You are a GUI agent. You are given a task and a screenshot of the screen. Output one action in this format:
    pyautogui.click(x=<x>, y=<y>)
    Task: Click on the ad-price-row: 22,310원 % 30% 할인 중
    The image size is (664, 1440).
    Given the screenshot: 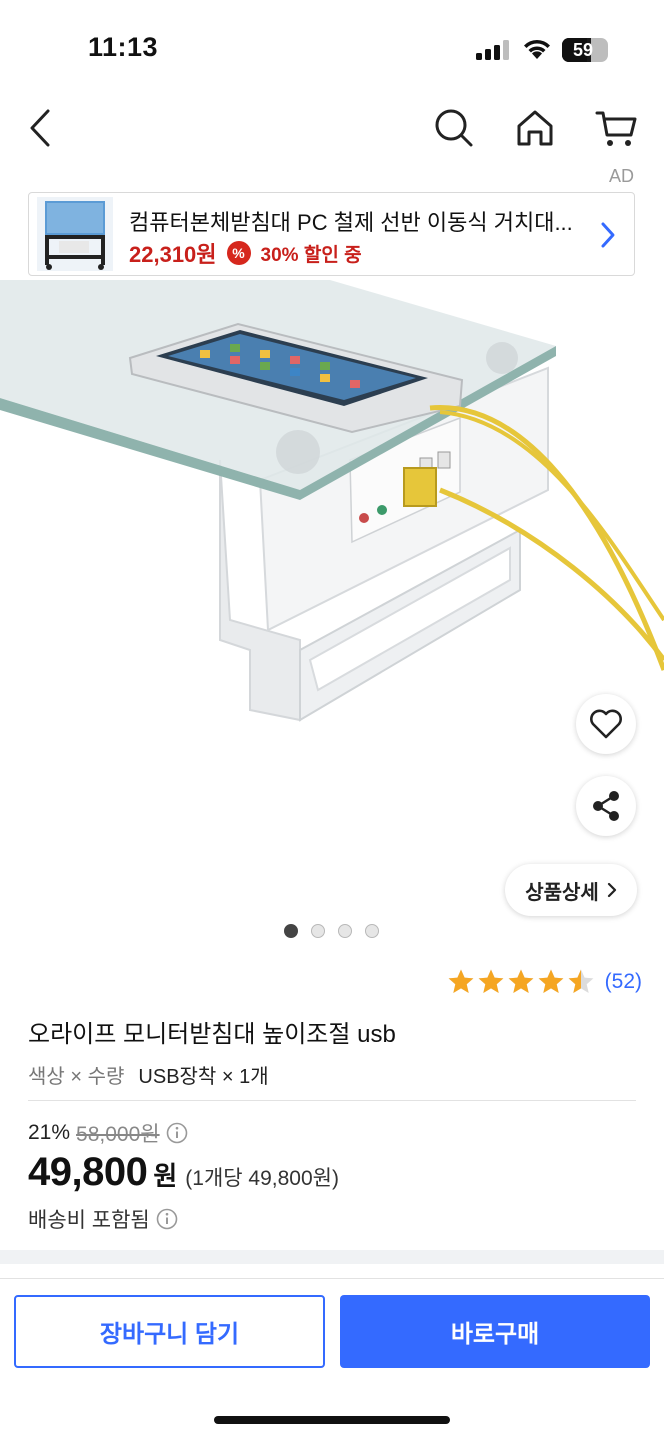 What is the action you would take?
    pyautogui.click(x=245, y=253)
    